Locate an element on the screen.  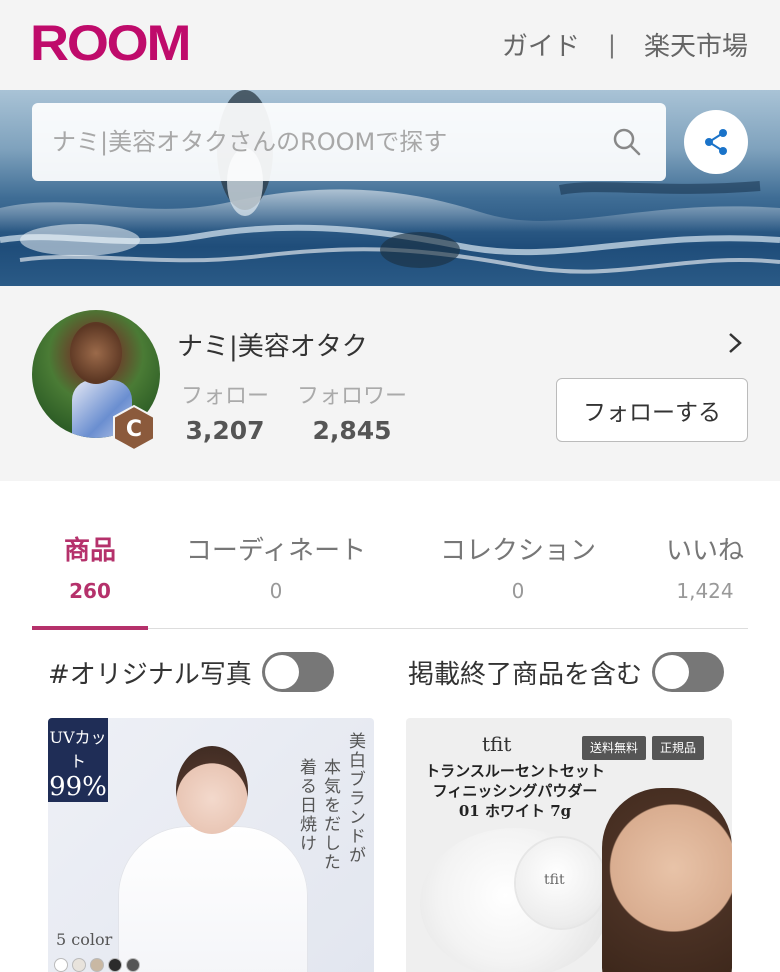
following-label: フォロー is located at coordinates (224, 396).